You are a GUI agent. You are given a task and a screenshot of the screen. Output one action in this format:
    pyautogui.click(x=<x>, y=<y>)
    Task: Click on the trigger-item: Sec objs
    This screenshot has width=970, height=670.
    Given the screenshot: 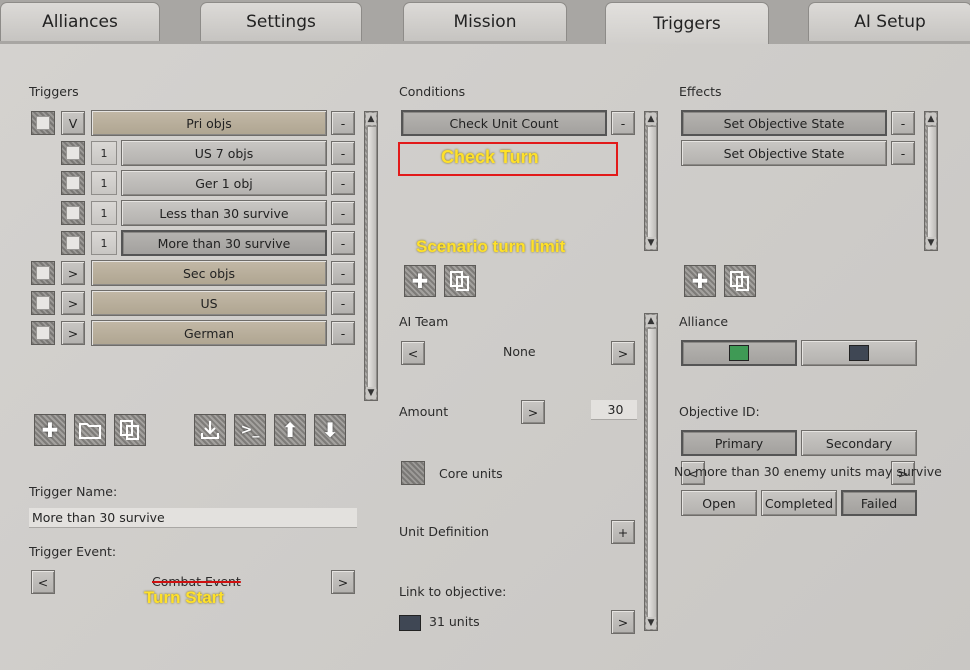 What is the action you would take?
    pyautogui.click(x=209, y=273)
    